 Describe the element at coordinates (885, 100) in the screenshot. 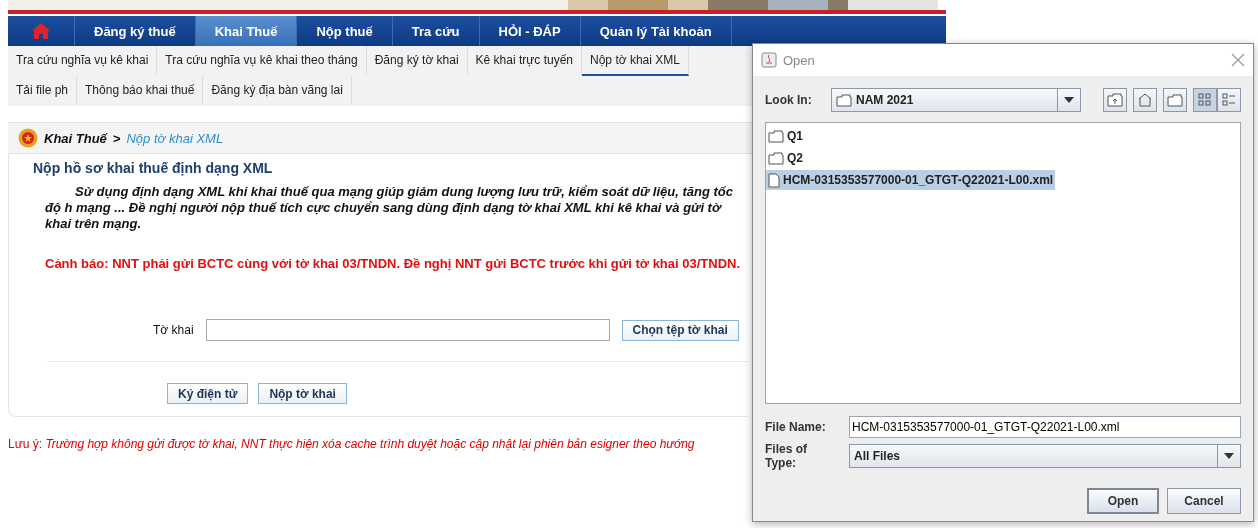

I see `look-in-value: NAM 2021` at that location.